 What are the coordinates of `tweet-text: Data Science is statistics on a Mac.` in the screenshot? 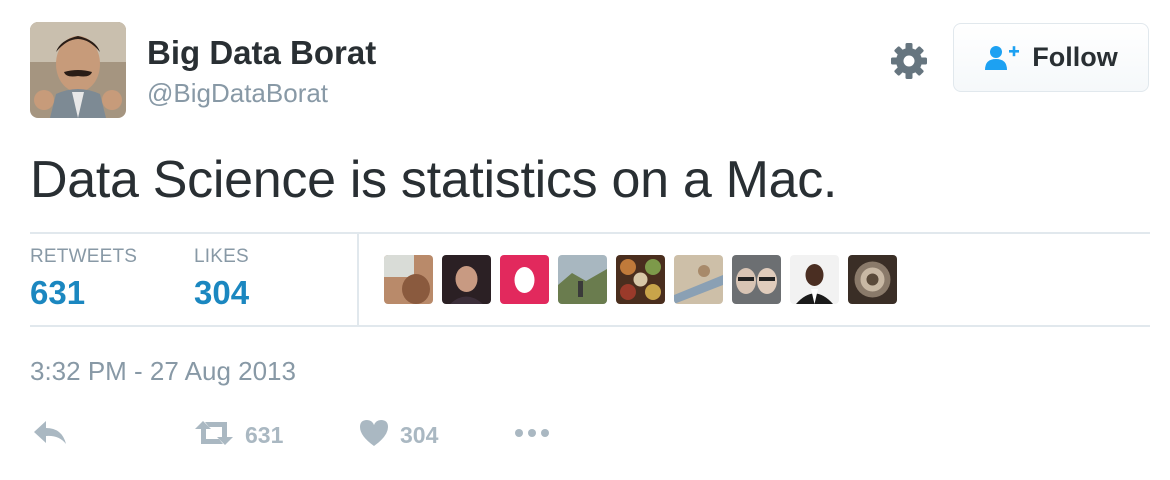 It's located at (434, 180).